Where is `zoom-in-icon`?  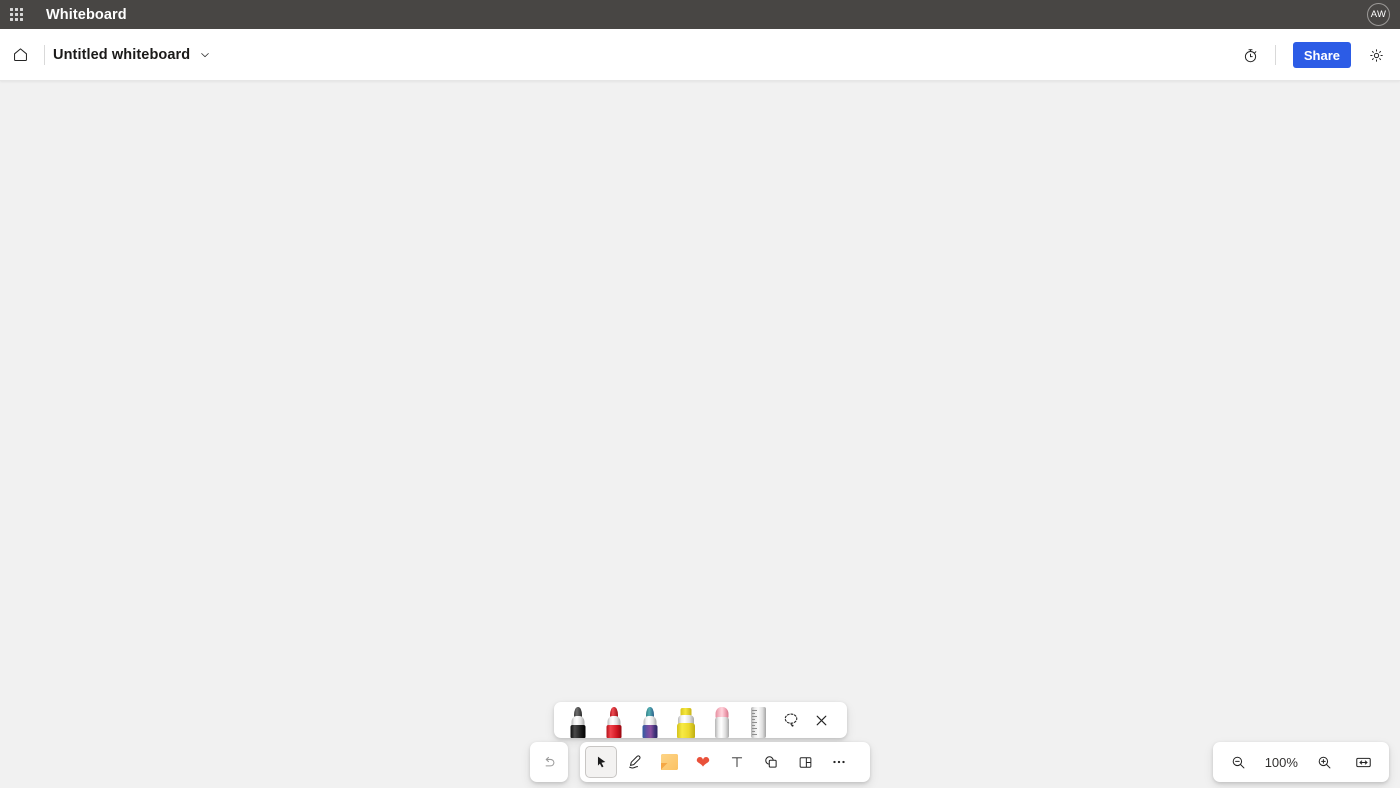
zoom-in-icon is located at coordinates (1324, 762).